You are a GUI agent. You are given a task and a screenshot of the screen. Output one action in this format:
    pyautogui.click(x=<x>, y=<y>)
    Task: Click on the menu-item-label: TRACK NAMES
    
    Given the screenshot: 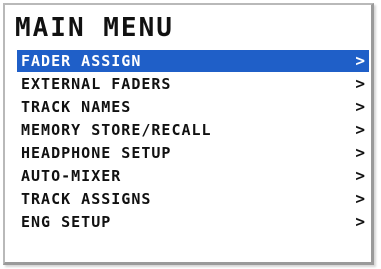 What is the action you would take?
    pyautogui.click(x=76, y=107)
    